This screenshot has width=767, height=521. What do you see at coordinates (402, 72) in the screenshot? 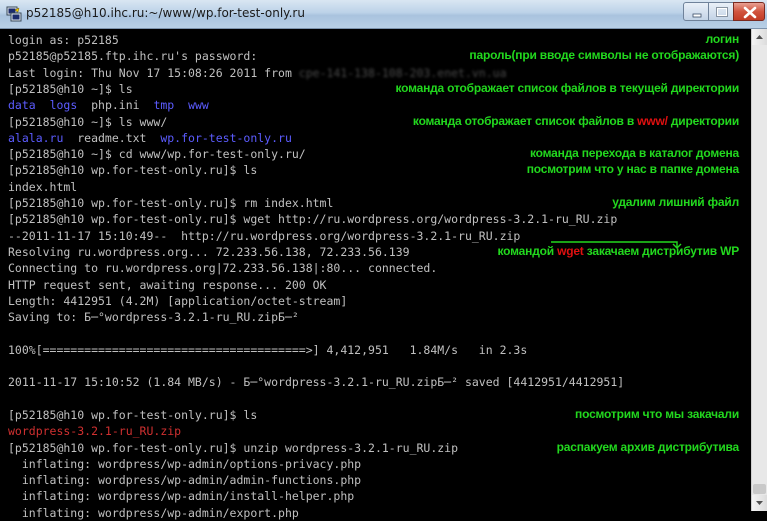
I see `terminal-text: cpe-141-138-108-203.enet.vn.ua` at bounding box center [402, 72].